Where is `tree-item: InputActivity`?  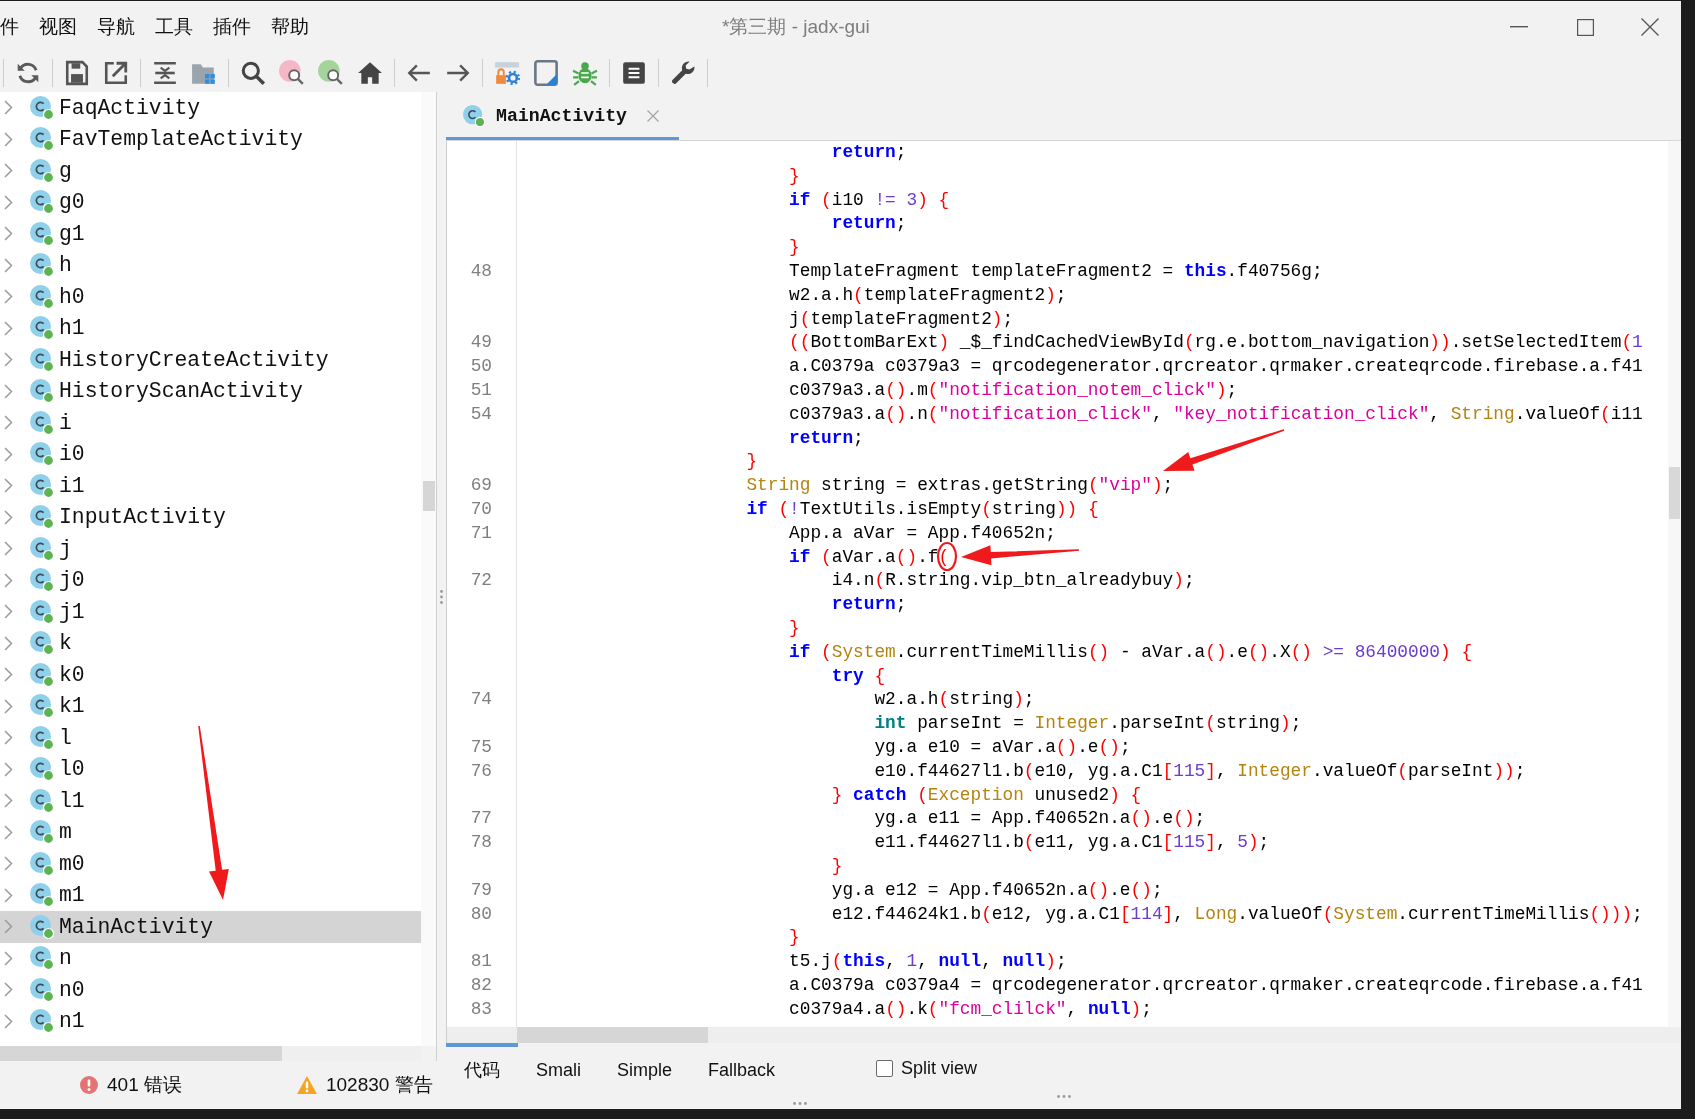 tree-item: InputActivity is located at coordinates (210, 517).